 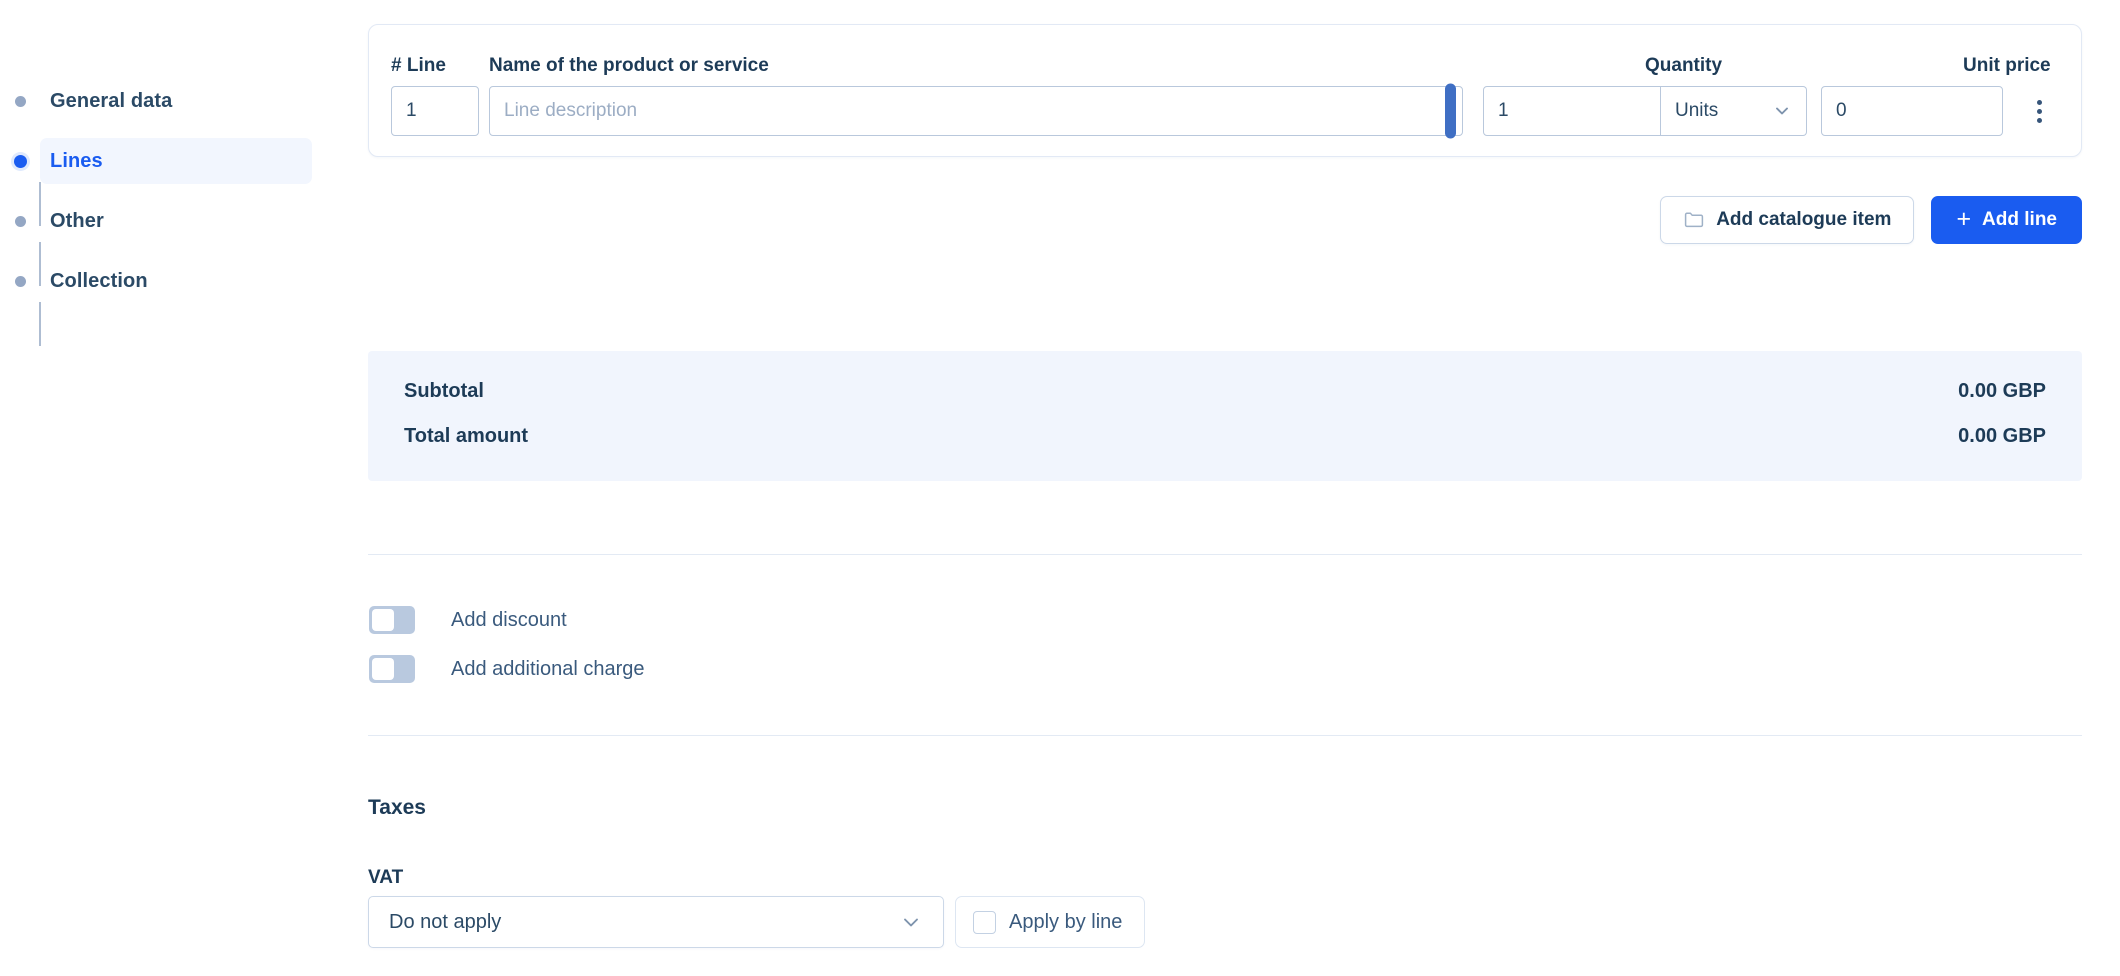 What do you see at coordinates (392, 669) in the screenshot?
I see `add-additional-charge-toggle` at bounding box center [392, 669].